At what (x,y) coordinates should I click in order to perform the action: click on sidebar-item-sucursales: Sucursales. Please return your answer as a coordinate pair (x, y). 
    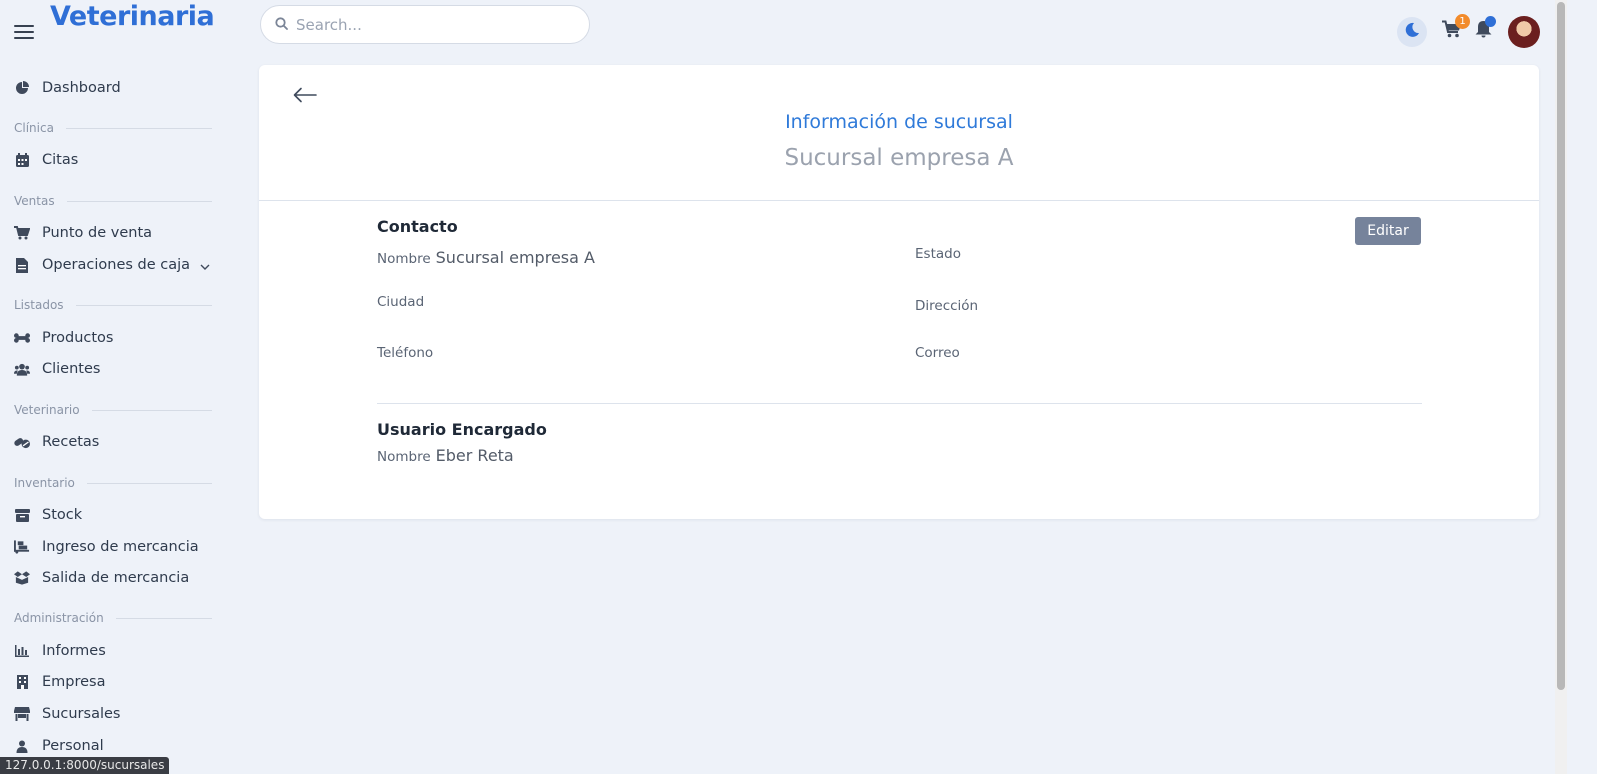
    Looking at the image, I should click on (67, 714).